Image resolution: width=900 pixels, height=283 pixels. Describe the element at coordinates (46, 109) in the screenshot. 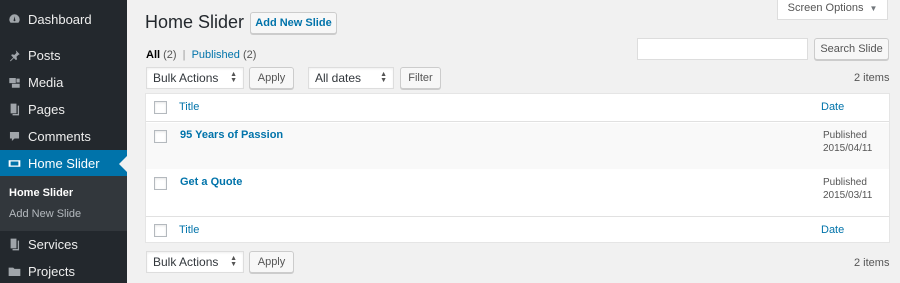

I see `sidebar-item-label: Pages` at that location.